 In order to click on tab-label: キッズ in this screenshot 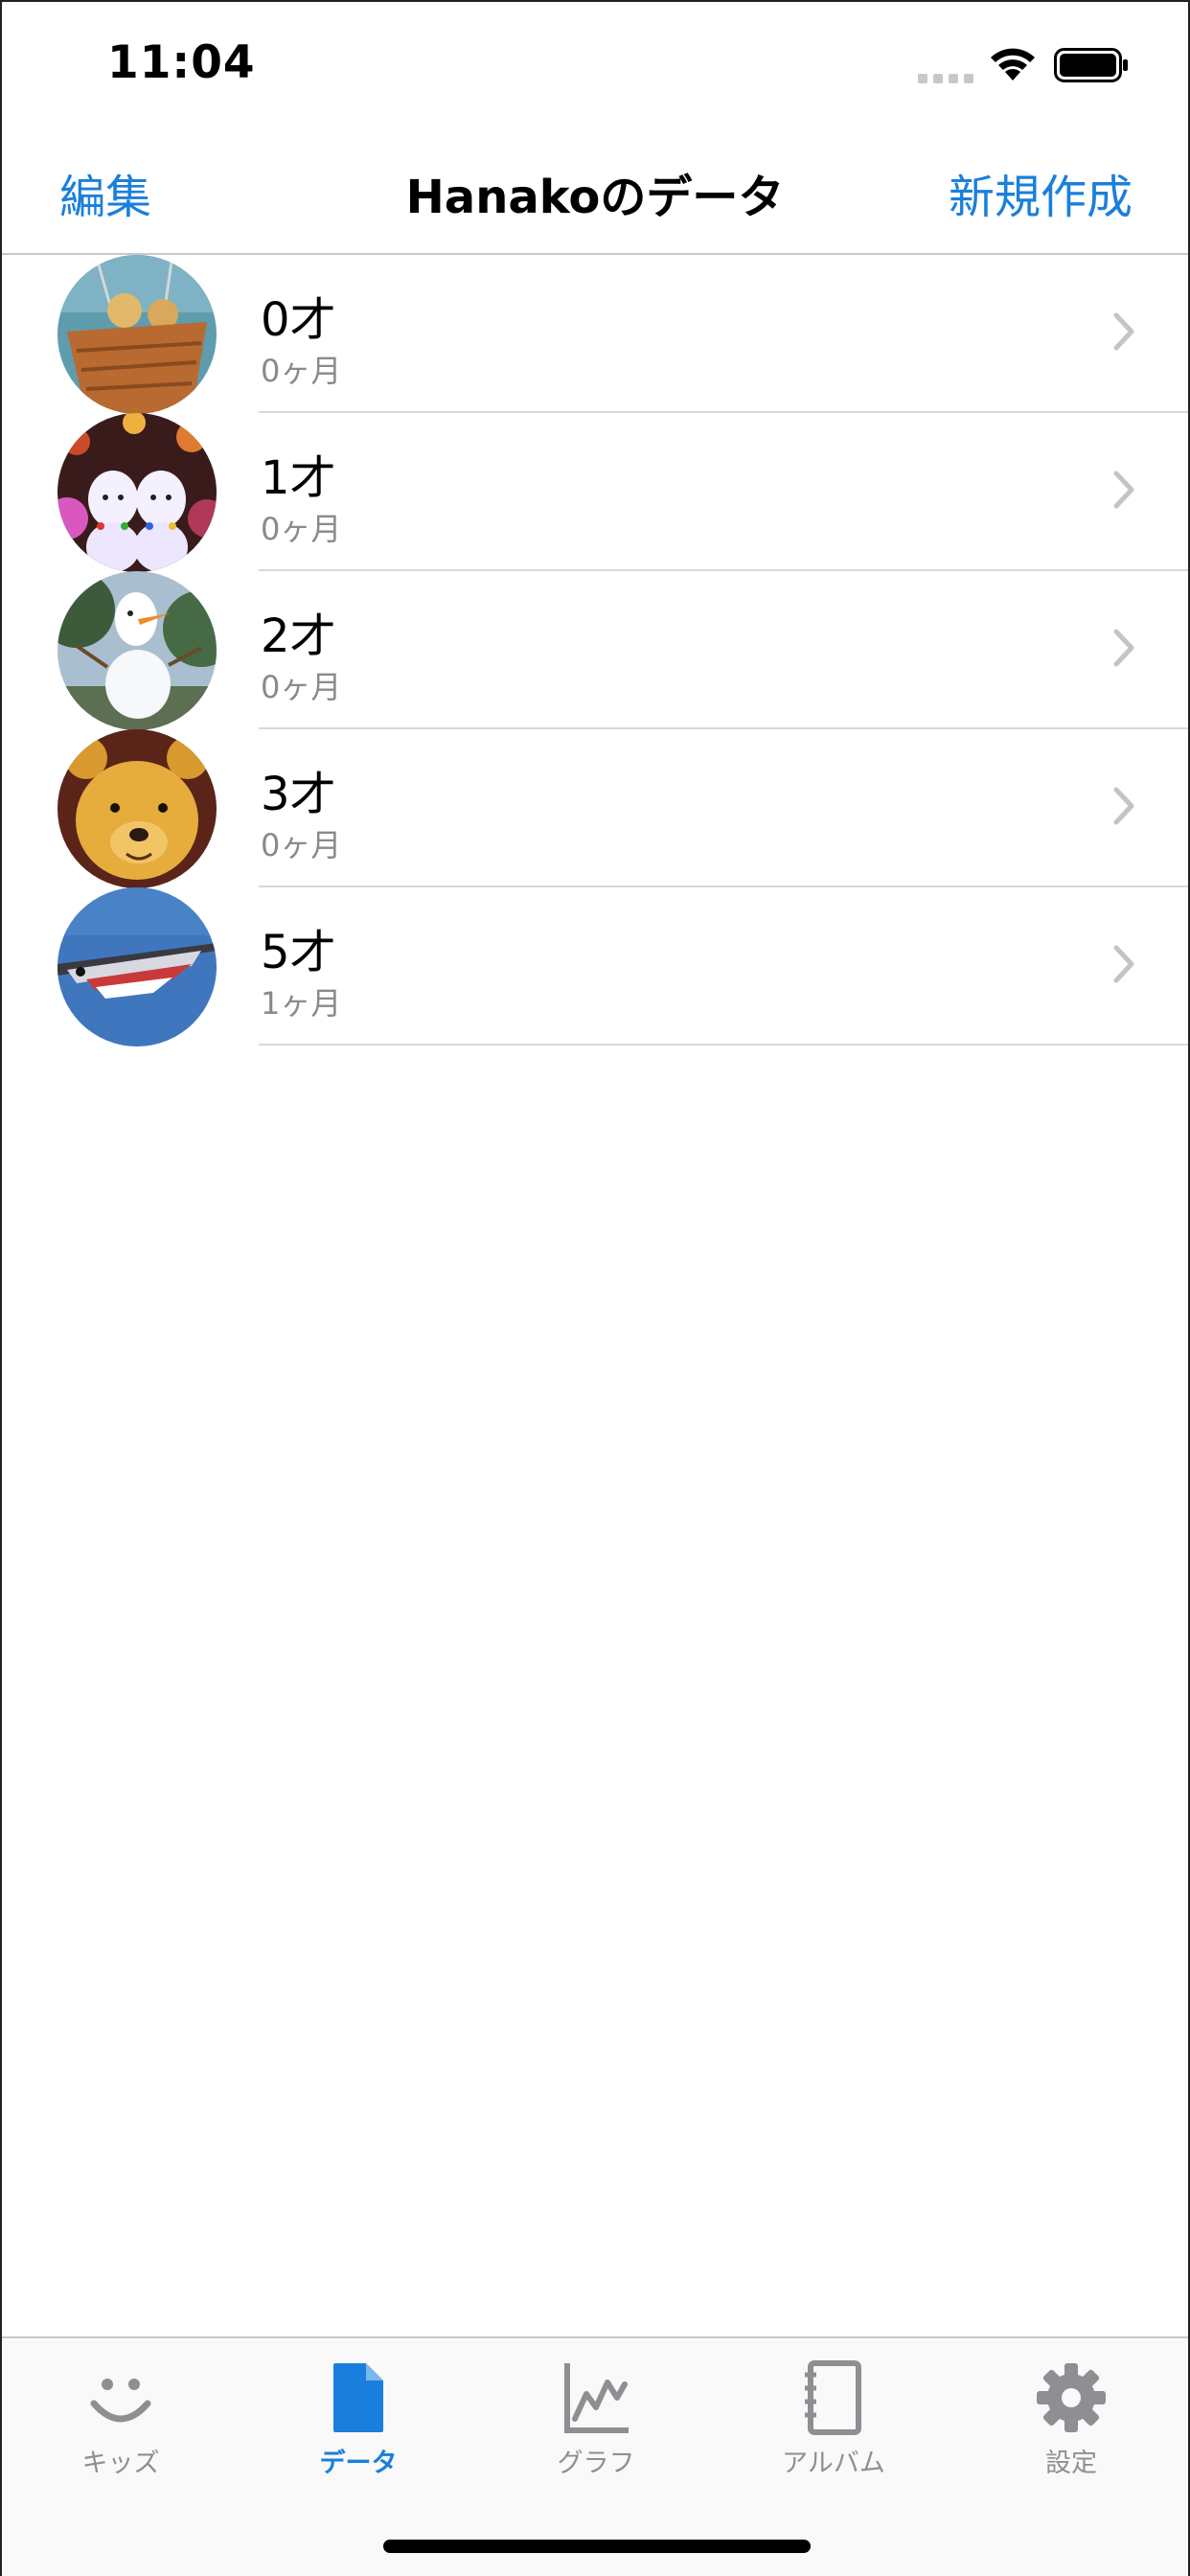, I will do `click(121, 2463)`.